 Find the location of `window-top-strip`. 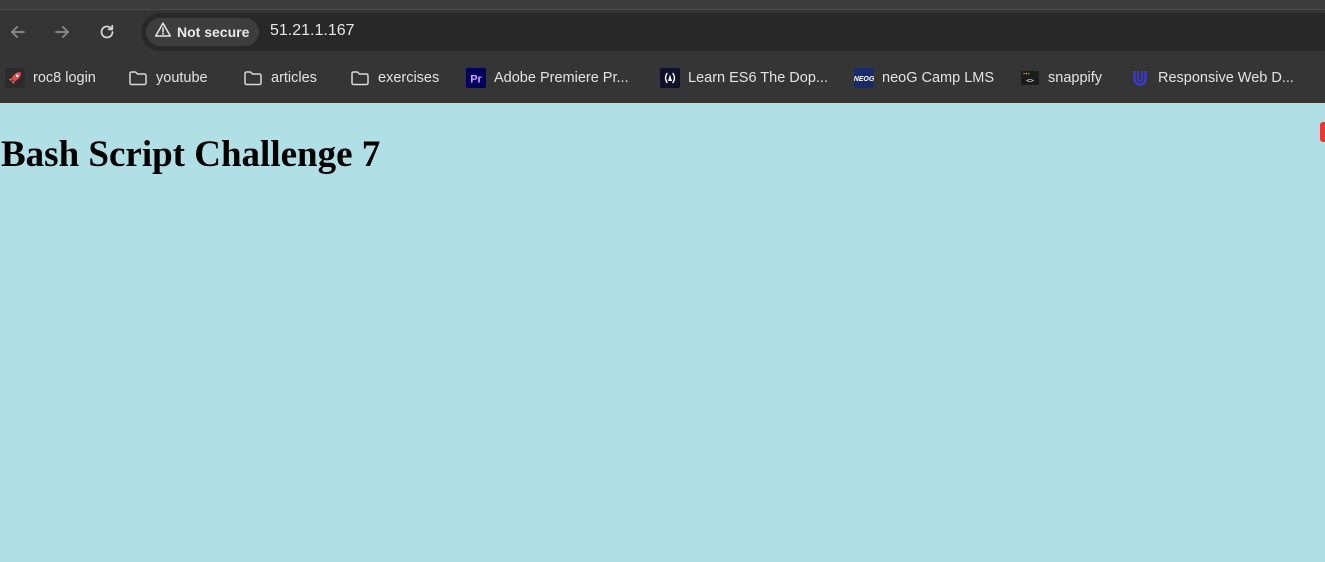

window-top-strip is located at coordinates (662, 5).